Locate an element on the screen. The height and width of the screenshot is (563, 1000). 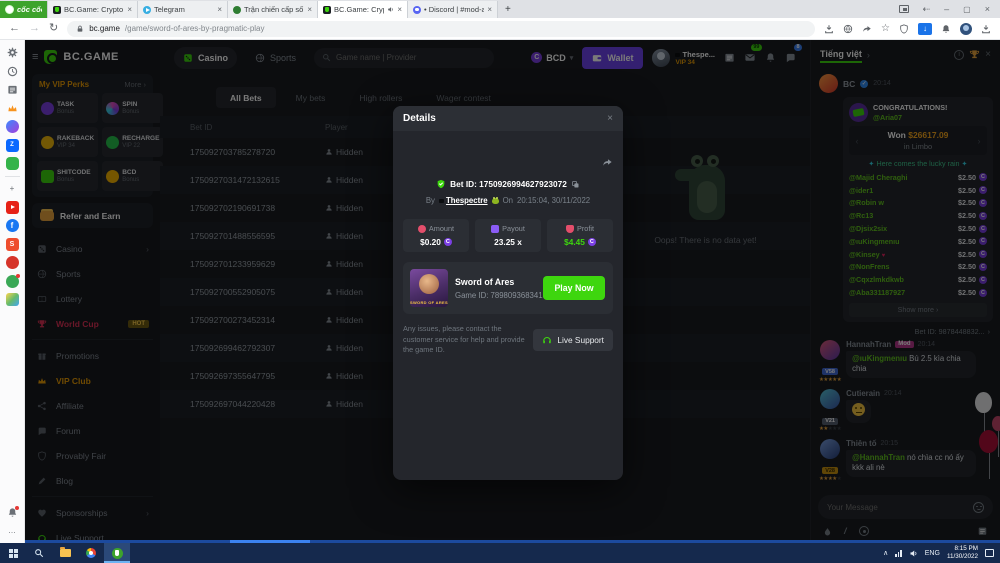
tab-label: BC.Game: Crypto Casino is located at coordinates (359, 9).